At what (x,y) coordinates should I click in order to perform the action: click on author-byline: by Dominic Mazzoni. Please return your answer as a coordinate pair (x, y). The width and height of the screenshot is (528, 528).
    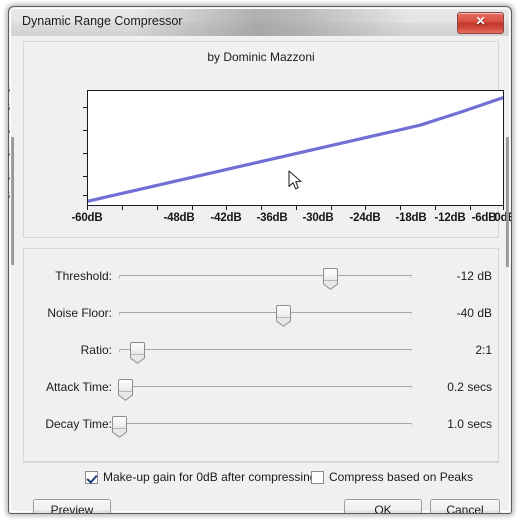
    Looking at the image, I should click on (261, 57).